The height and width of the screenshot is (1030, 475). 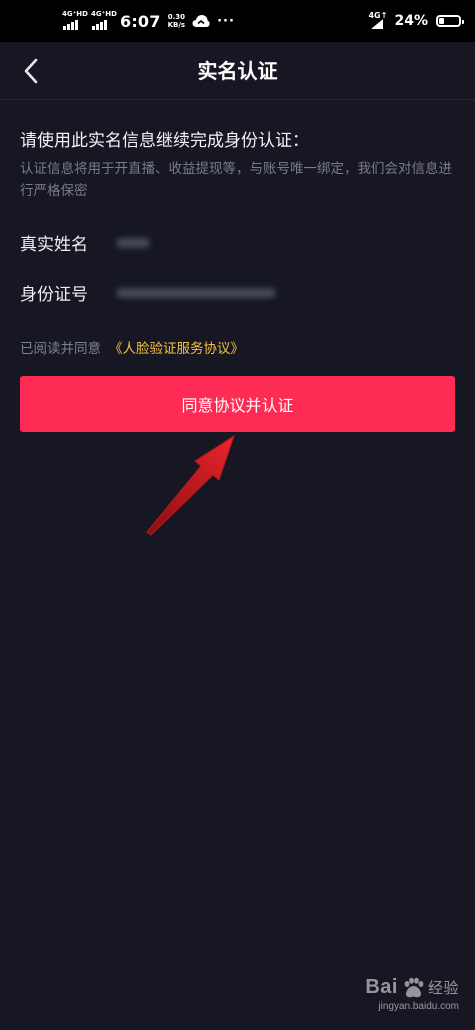 I want to click on real-name-row: 真实姓名, so click(x=85, y=242).